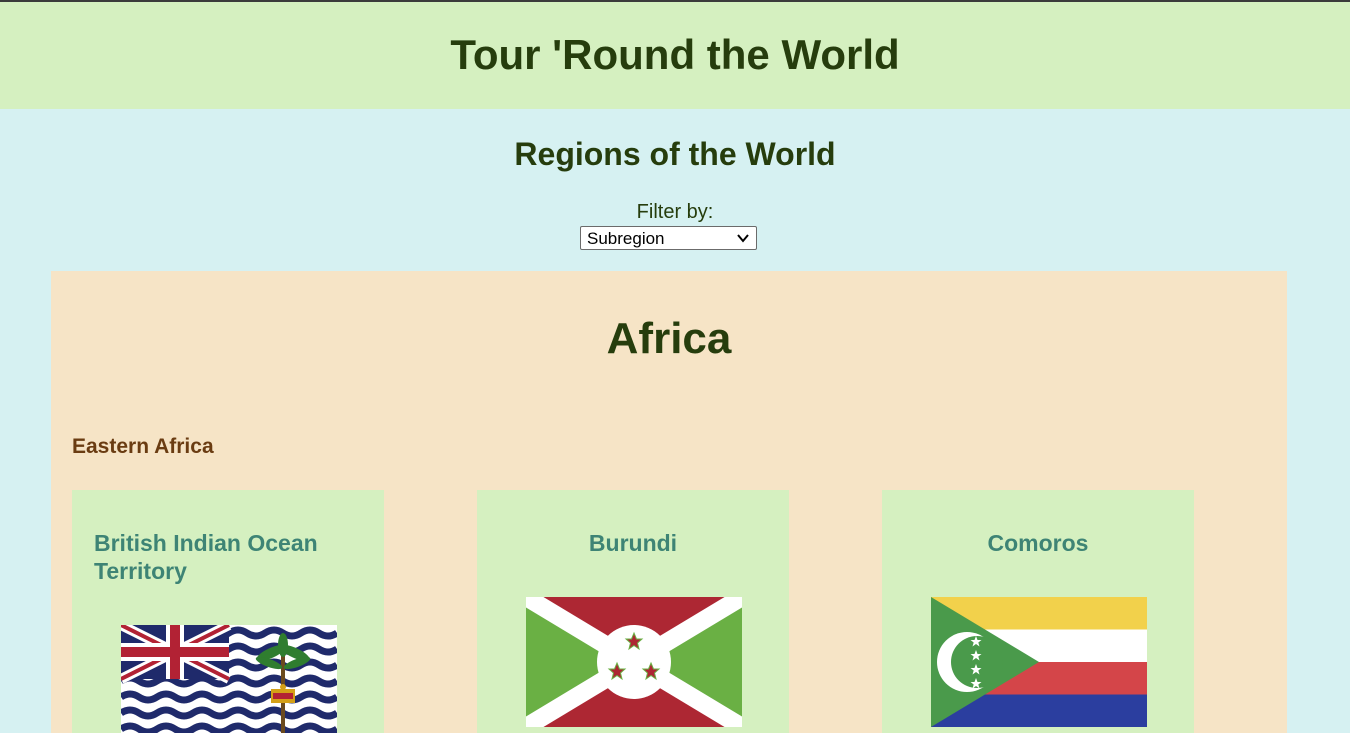 The height and width of the screenshot is (733, 1350). I want to click on chevron-down-icon, so click(743, 238).